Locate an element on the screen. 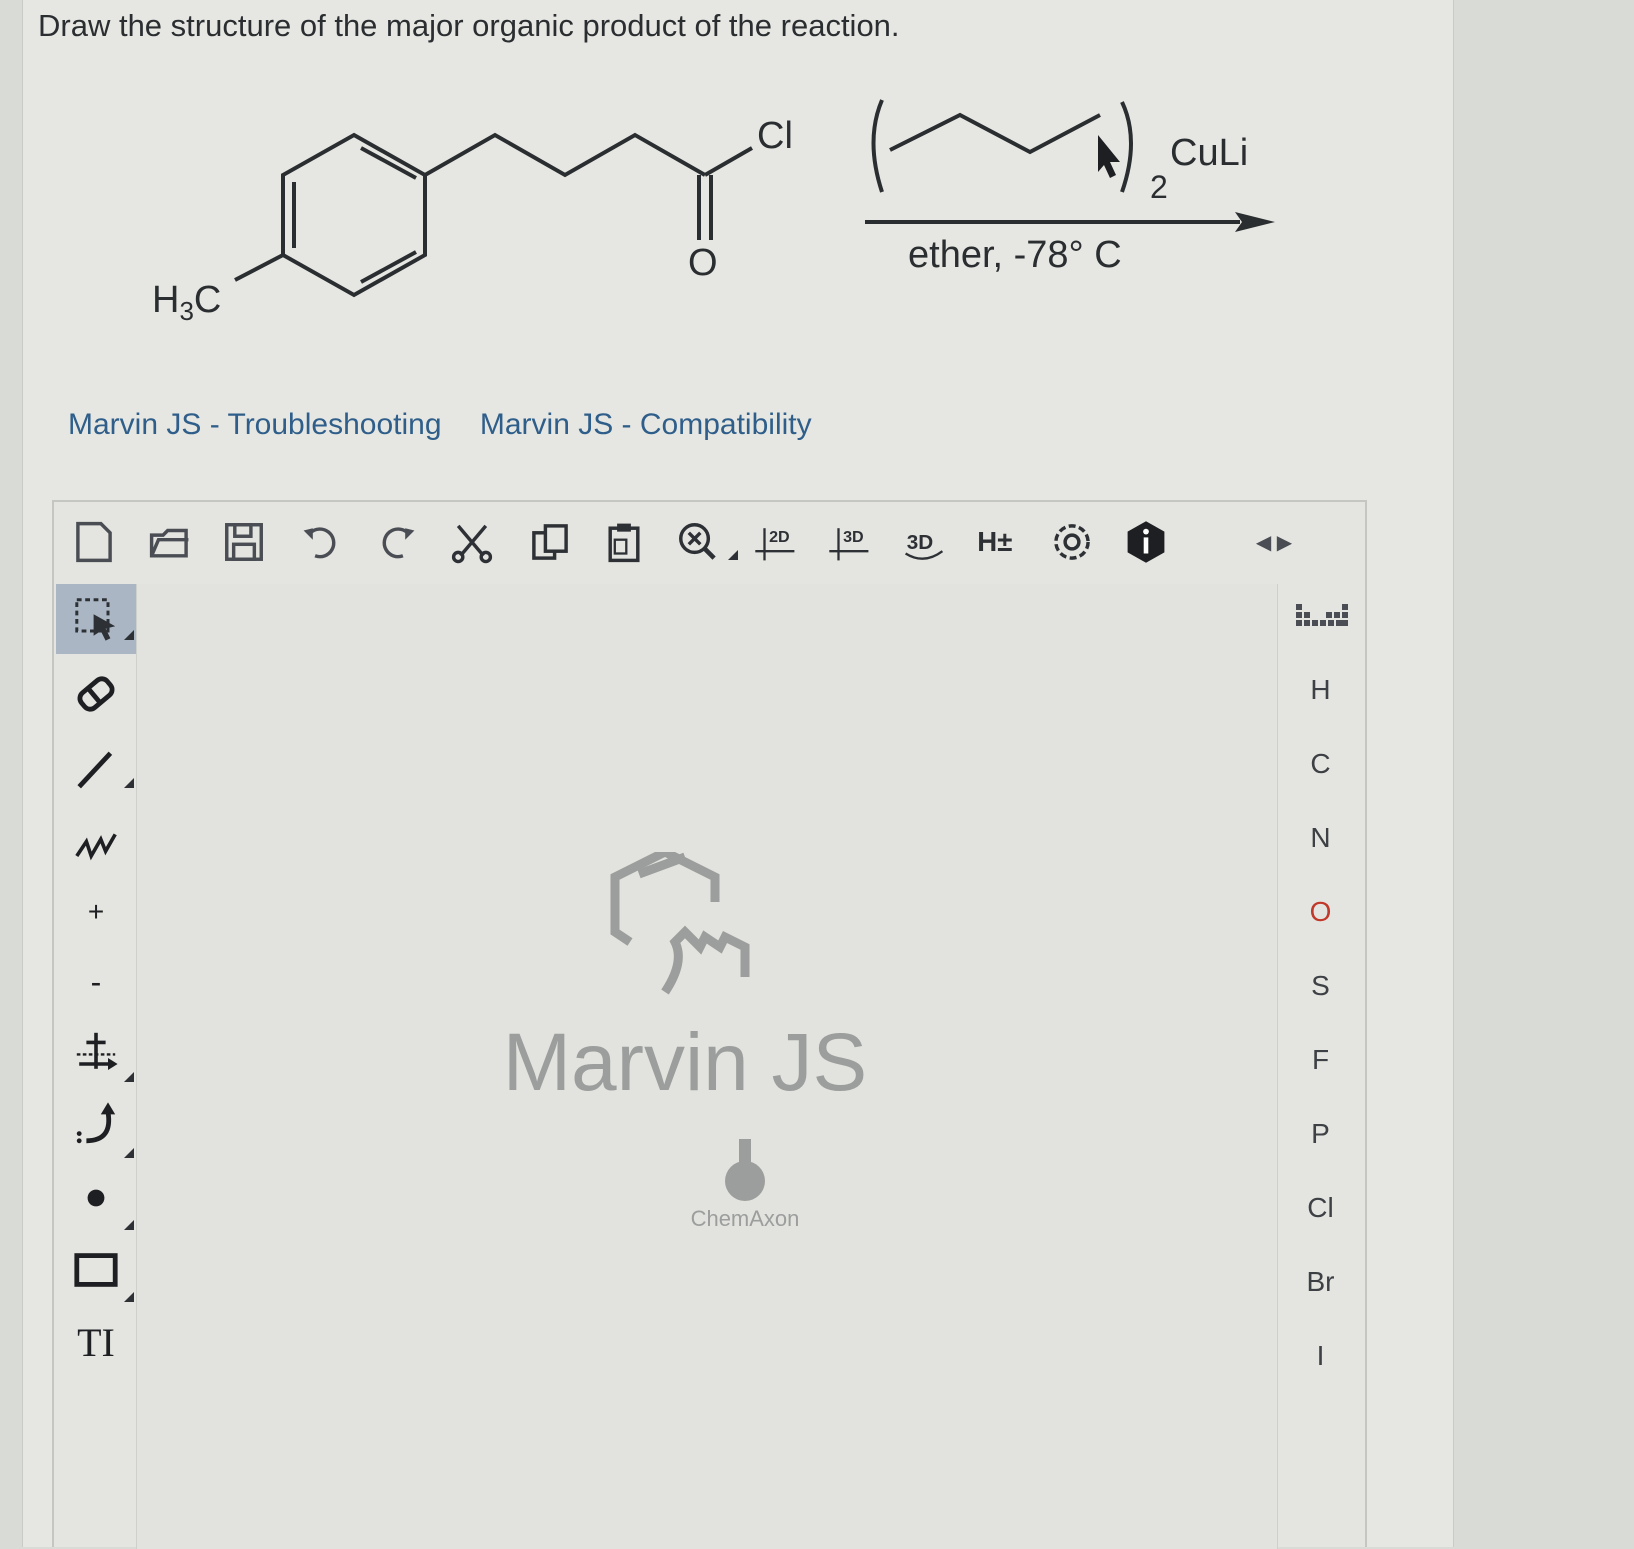  rectangle-icon is located at coordinates (96, 1270).